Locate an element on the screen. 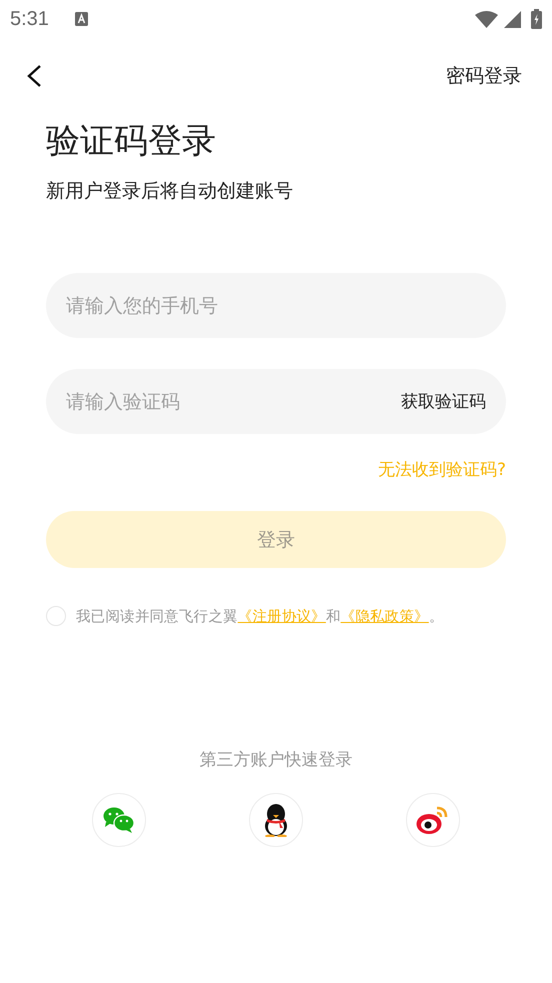  help-link: 无法收到验证码? is located at coordinates (442, 469).